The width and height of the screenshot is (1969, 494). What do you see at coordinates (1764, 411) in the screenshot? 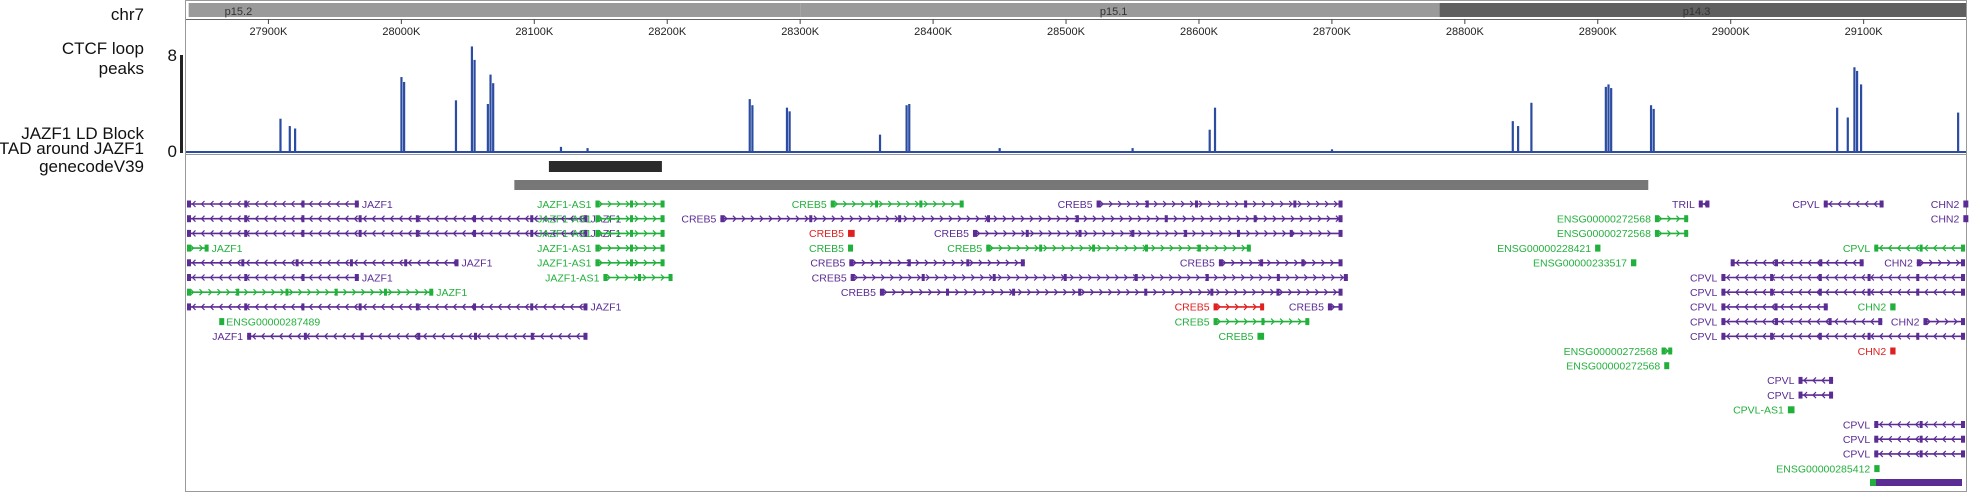
I see `gene-model: CPVL-AS1` at bounding box center [1764, 411].